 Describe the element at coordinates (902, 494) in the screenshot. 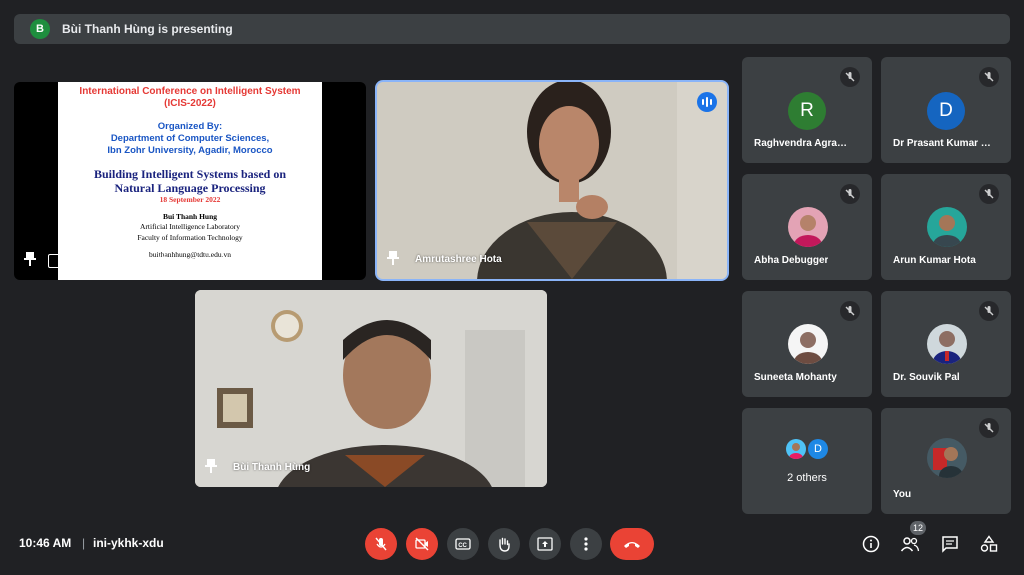

I see `participant-name: You` at that location.